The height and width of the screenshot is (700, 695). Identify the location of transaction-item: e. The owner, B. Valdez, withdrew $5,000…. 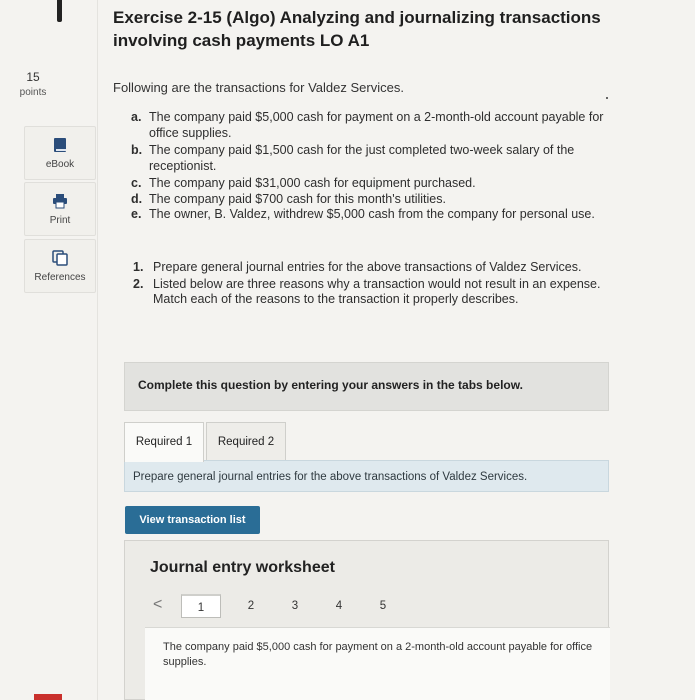
(371, 215).